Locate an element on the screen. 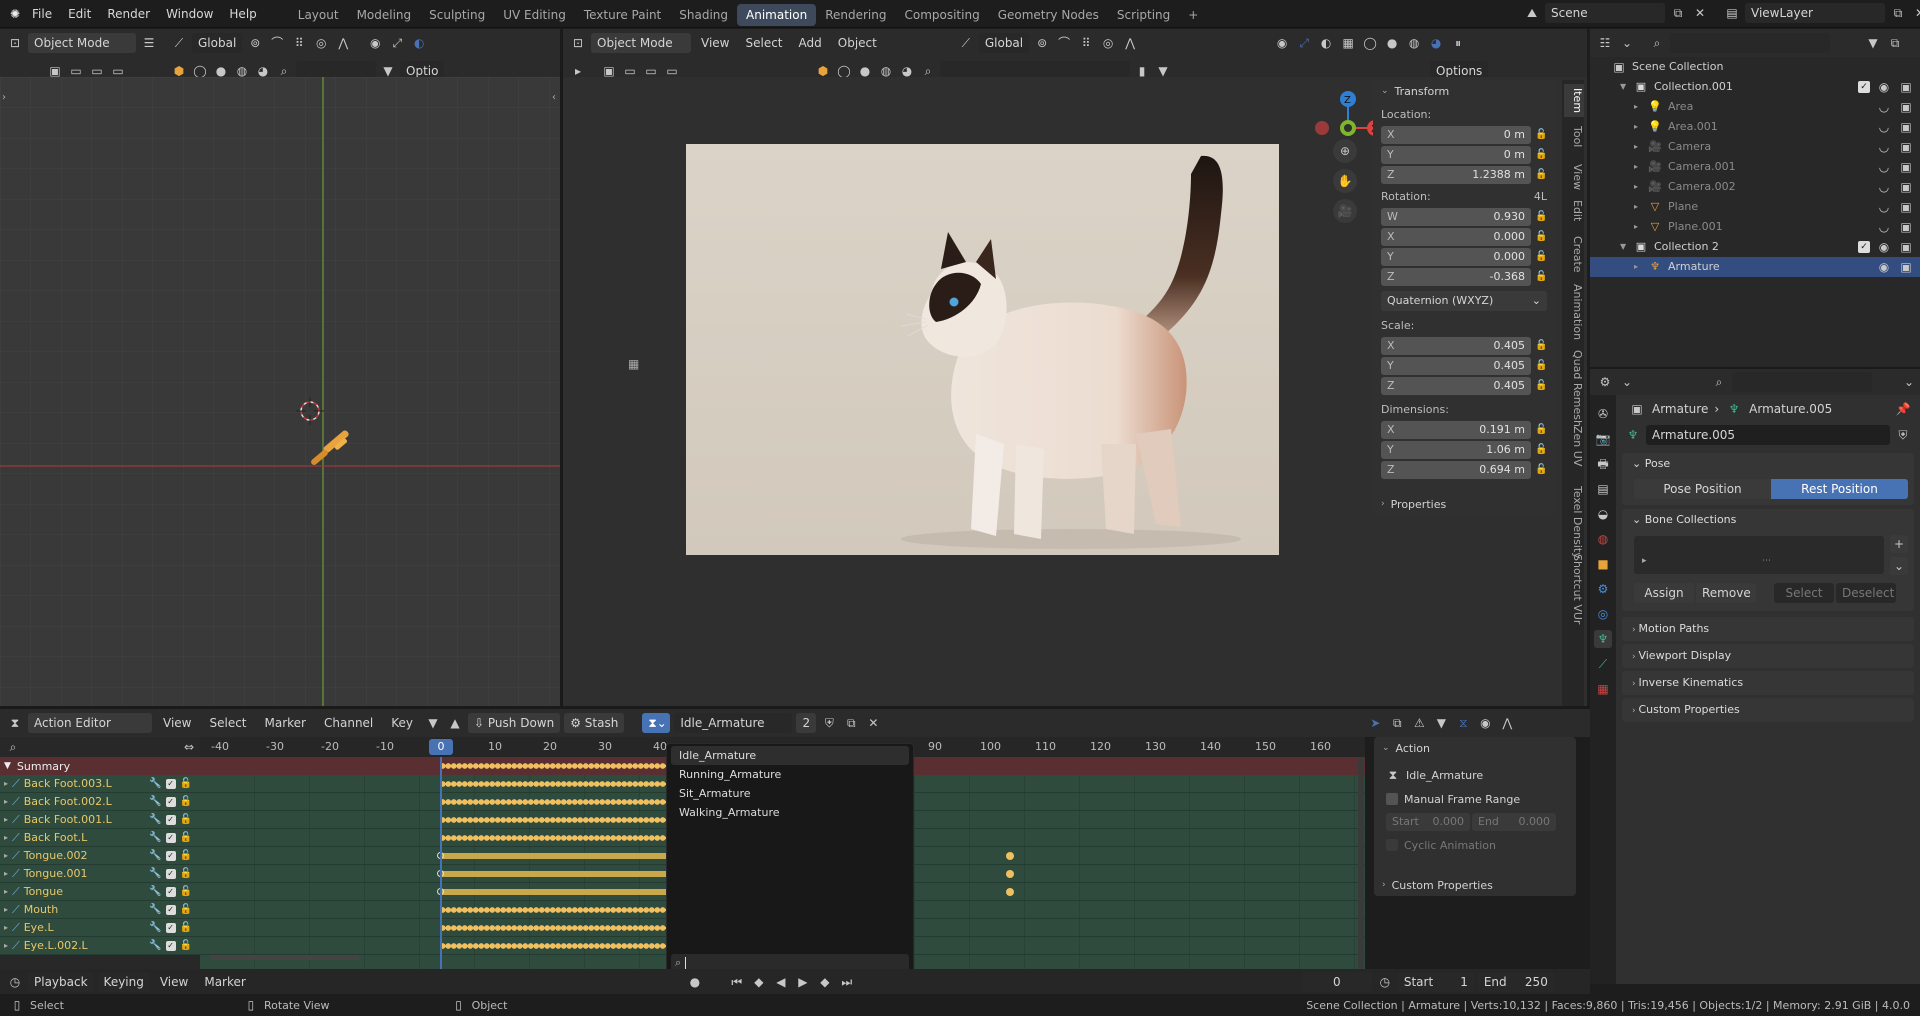 The width and height of the screenshot is (1920, 1016). outliner-item: ▸ ▽ Plane.001 ◡ ▣ is located at coordinates (1755, 227).